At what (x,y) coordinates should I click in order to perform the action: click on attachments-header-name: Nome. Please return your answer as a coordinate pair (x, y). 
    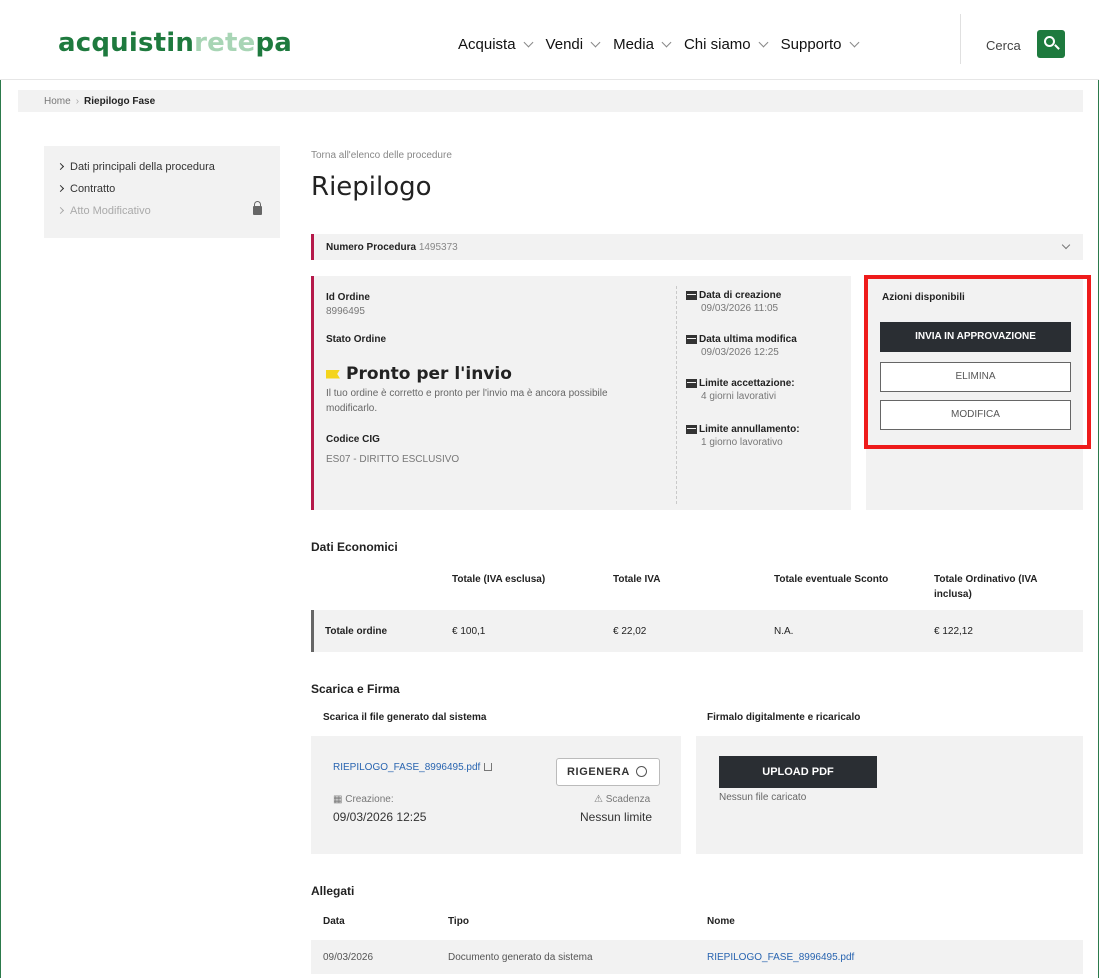
    Looking at the image, I should click on (721, 921).